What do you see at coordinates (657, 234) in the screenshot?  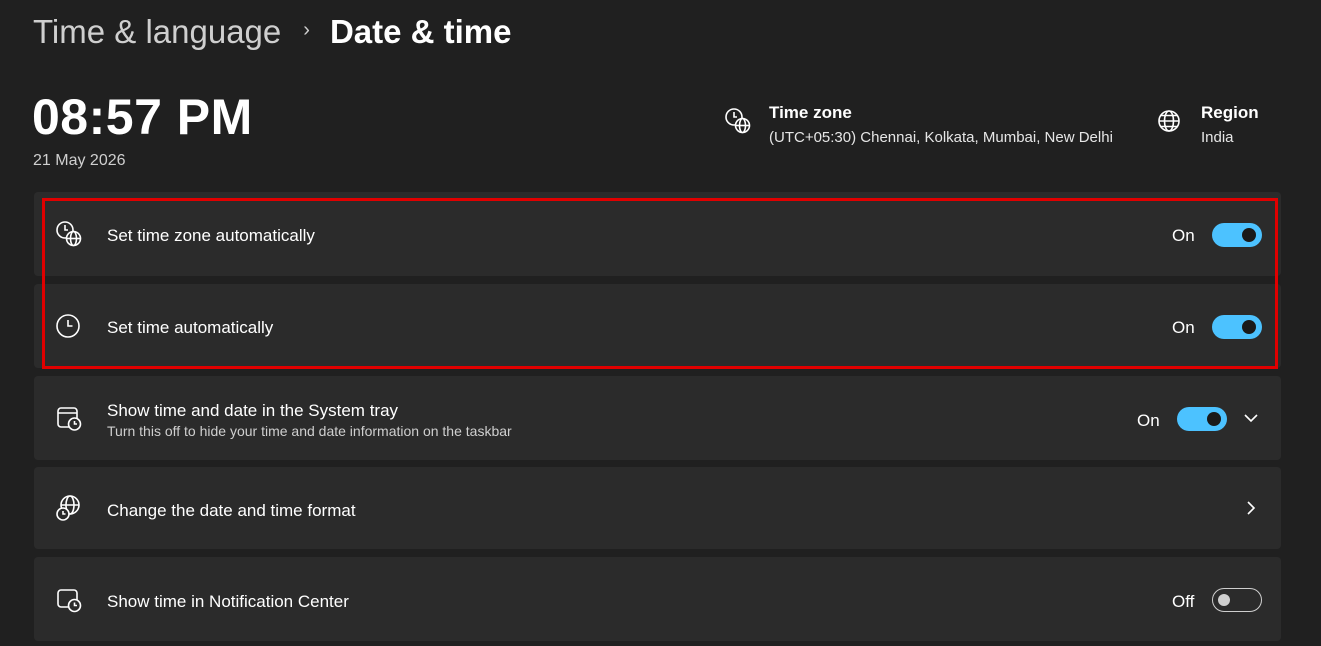 I see `setting-set-time-zone-automatically: Set time zone automatically On` at bounding box center [657, 234].